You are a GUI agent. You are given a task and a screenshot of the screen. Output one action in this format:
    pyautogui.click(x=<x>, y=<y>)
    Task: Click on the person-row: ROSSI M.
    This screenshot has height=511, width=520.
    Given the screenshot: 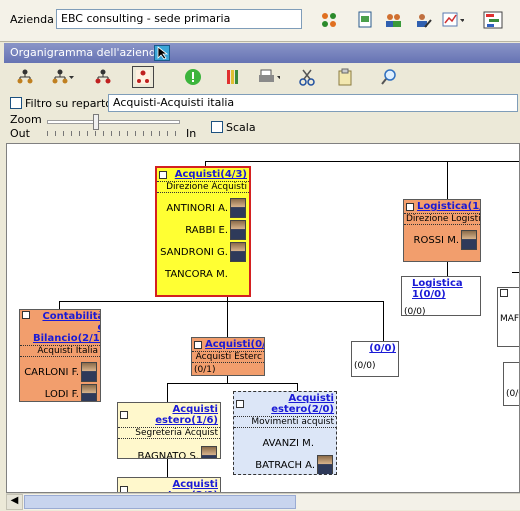 What is the action you would take?
    pyautogui.click(x=442, y=240)
    